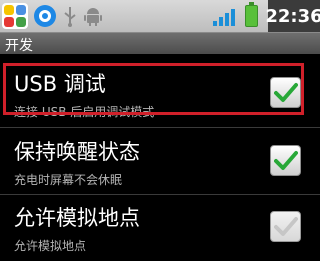  What do you see at coordinates (15, 16) in the screenshot?
I see `app-grid-icon` at bounding box center [15, 16].